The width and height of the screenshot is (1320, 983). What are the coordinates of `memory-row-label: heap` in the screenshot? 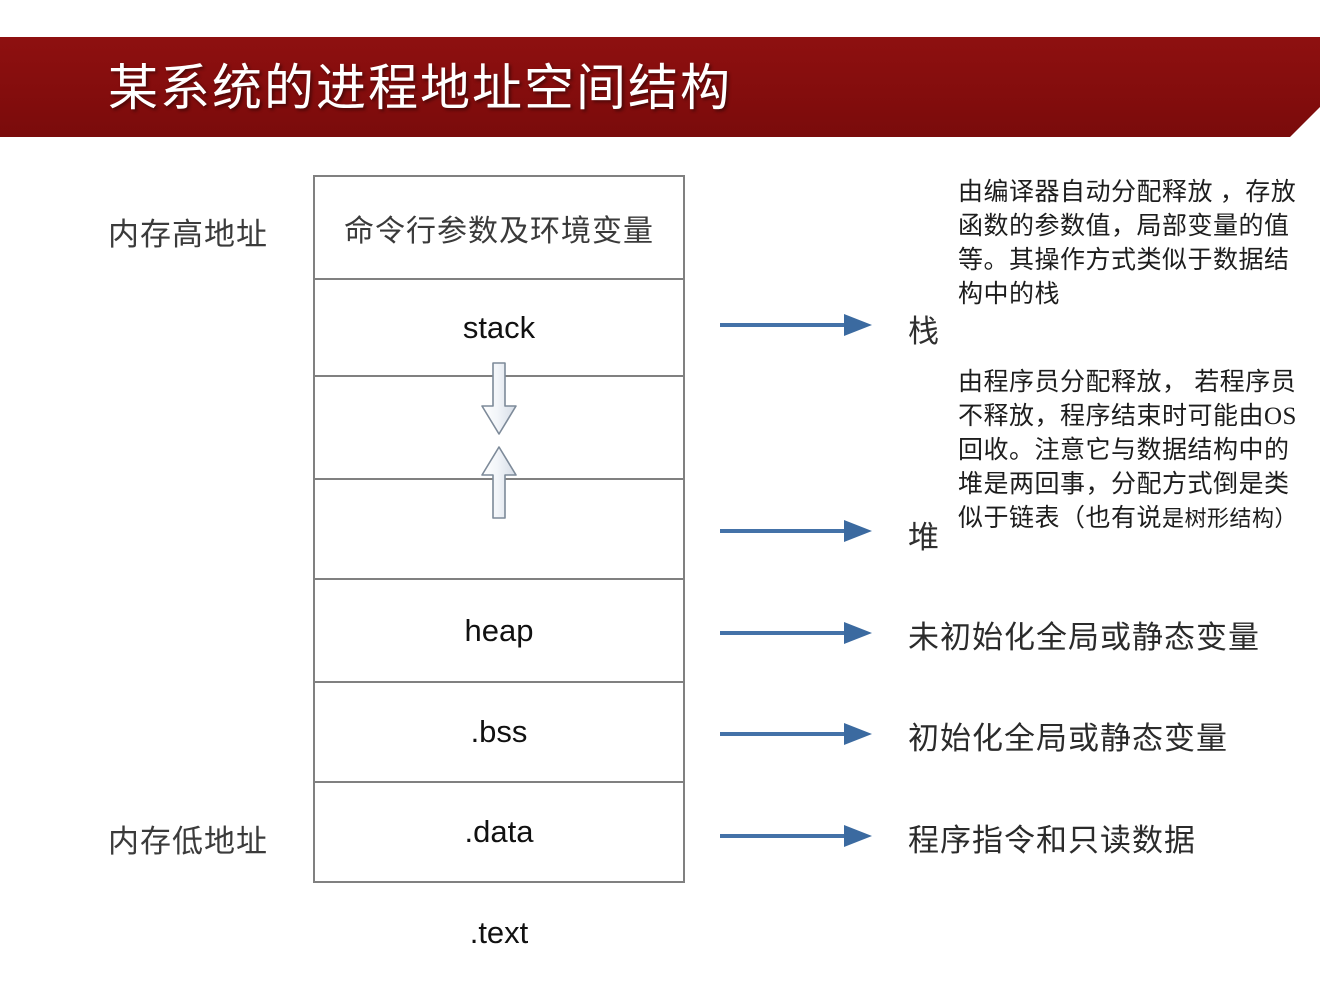 It's located at (499, 630).